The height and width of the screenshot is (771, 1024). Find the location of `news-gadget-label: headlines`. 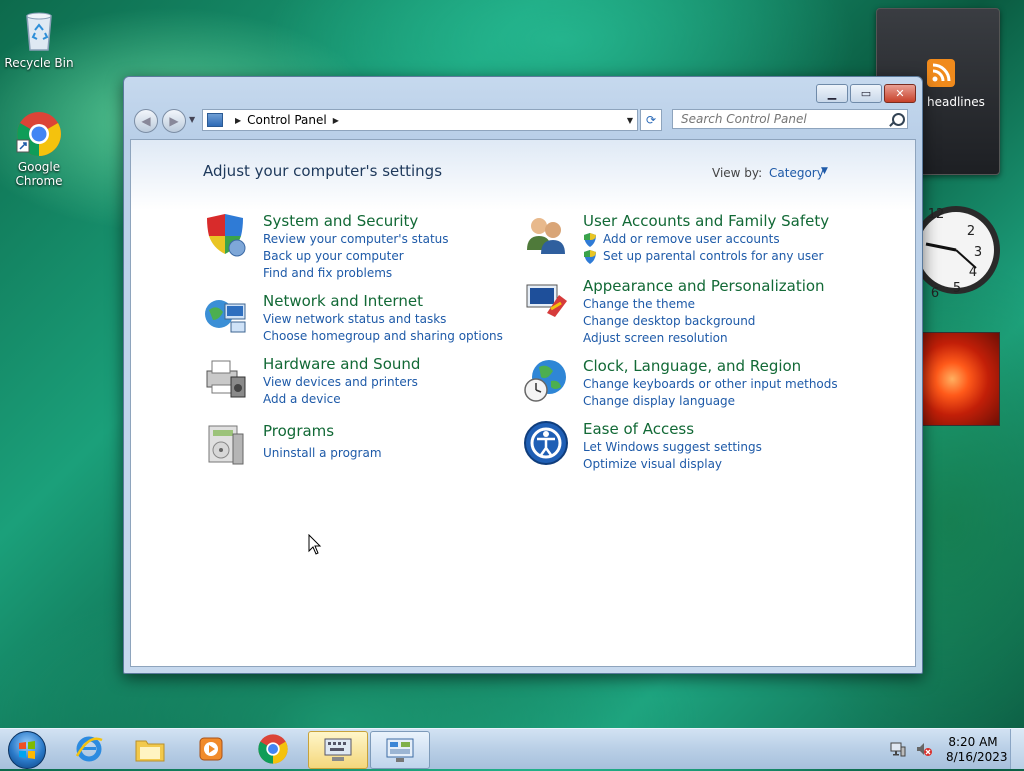

news-gadget-label: headlines is located at coordinates (956, 102).